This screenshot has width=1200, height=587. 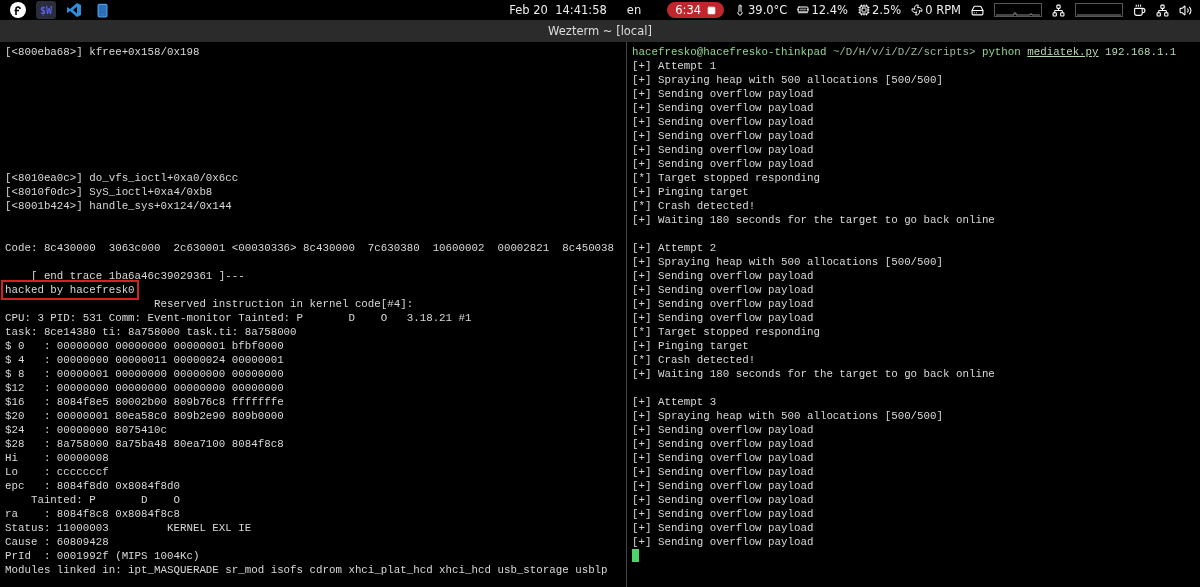 What do you see at coordinates (144, 416) in the screenshot?
I see `terminal-output-line: $20 : 00000001 80ea58c0 809b2e90 809b0000` at bounding box center [144, 416].